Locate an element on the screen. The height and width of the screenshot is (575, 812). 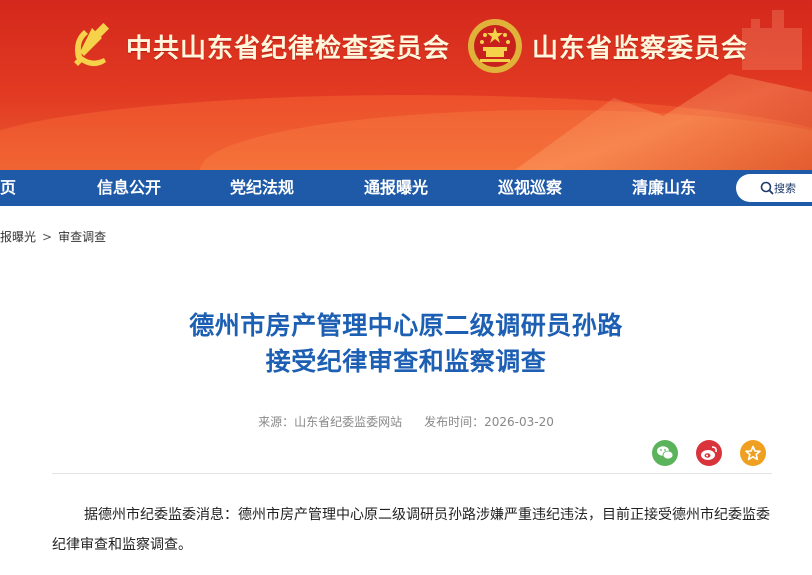
article-source: 来源：山东省纪委监委网站 is located at coordinates (330, 422).